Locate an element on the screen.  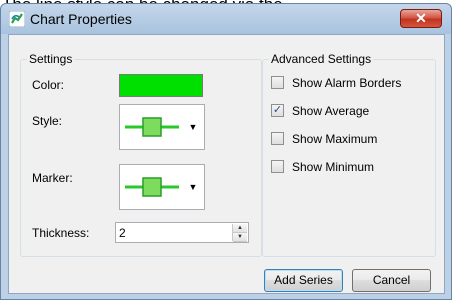
option-label: Show Alarm Borders is located at coordinates (347, 83).